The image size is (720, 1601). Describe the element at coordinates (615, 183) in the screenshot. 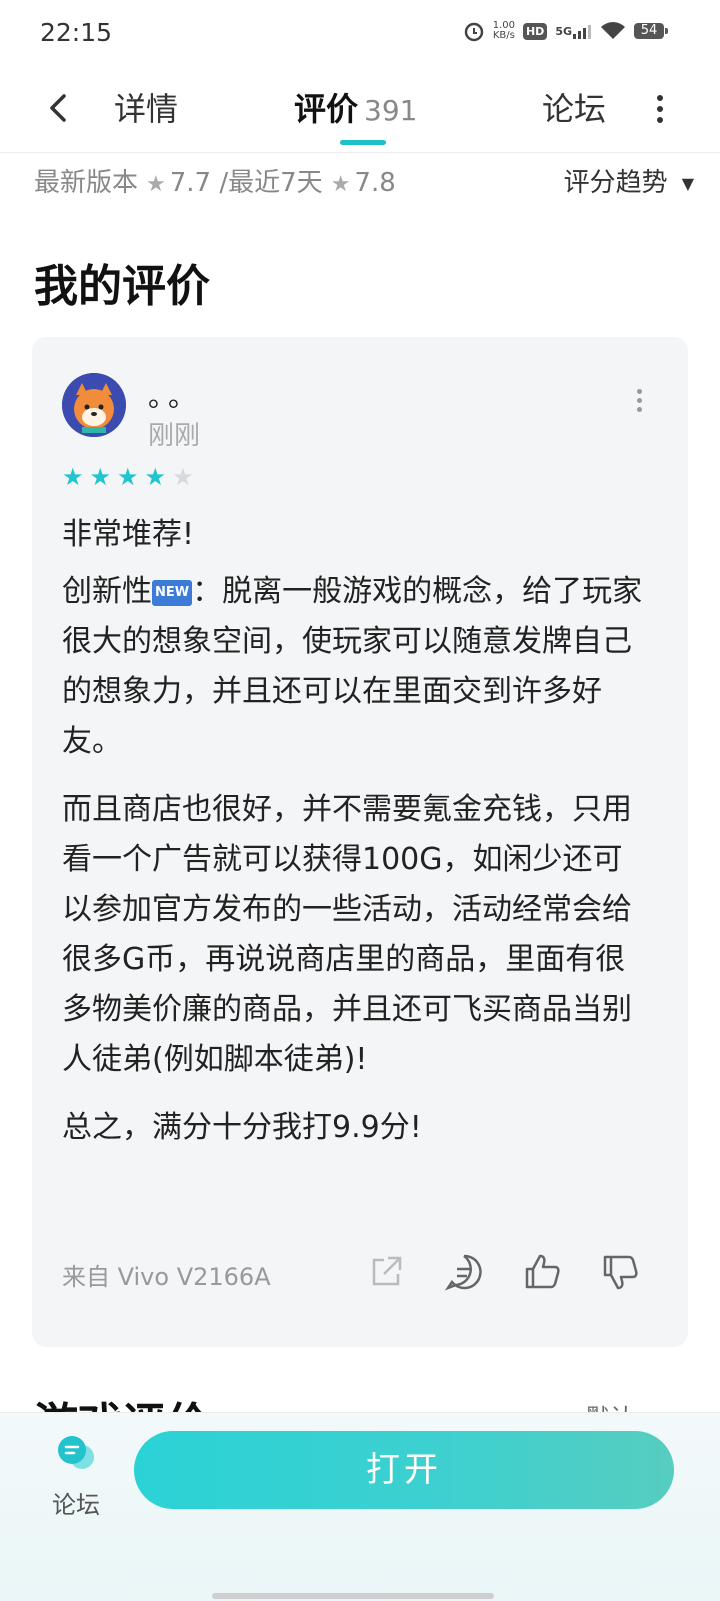

I see `rating-trend-label: 评分趋势` at that location.